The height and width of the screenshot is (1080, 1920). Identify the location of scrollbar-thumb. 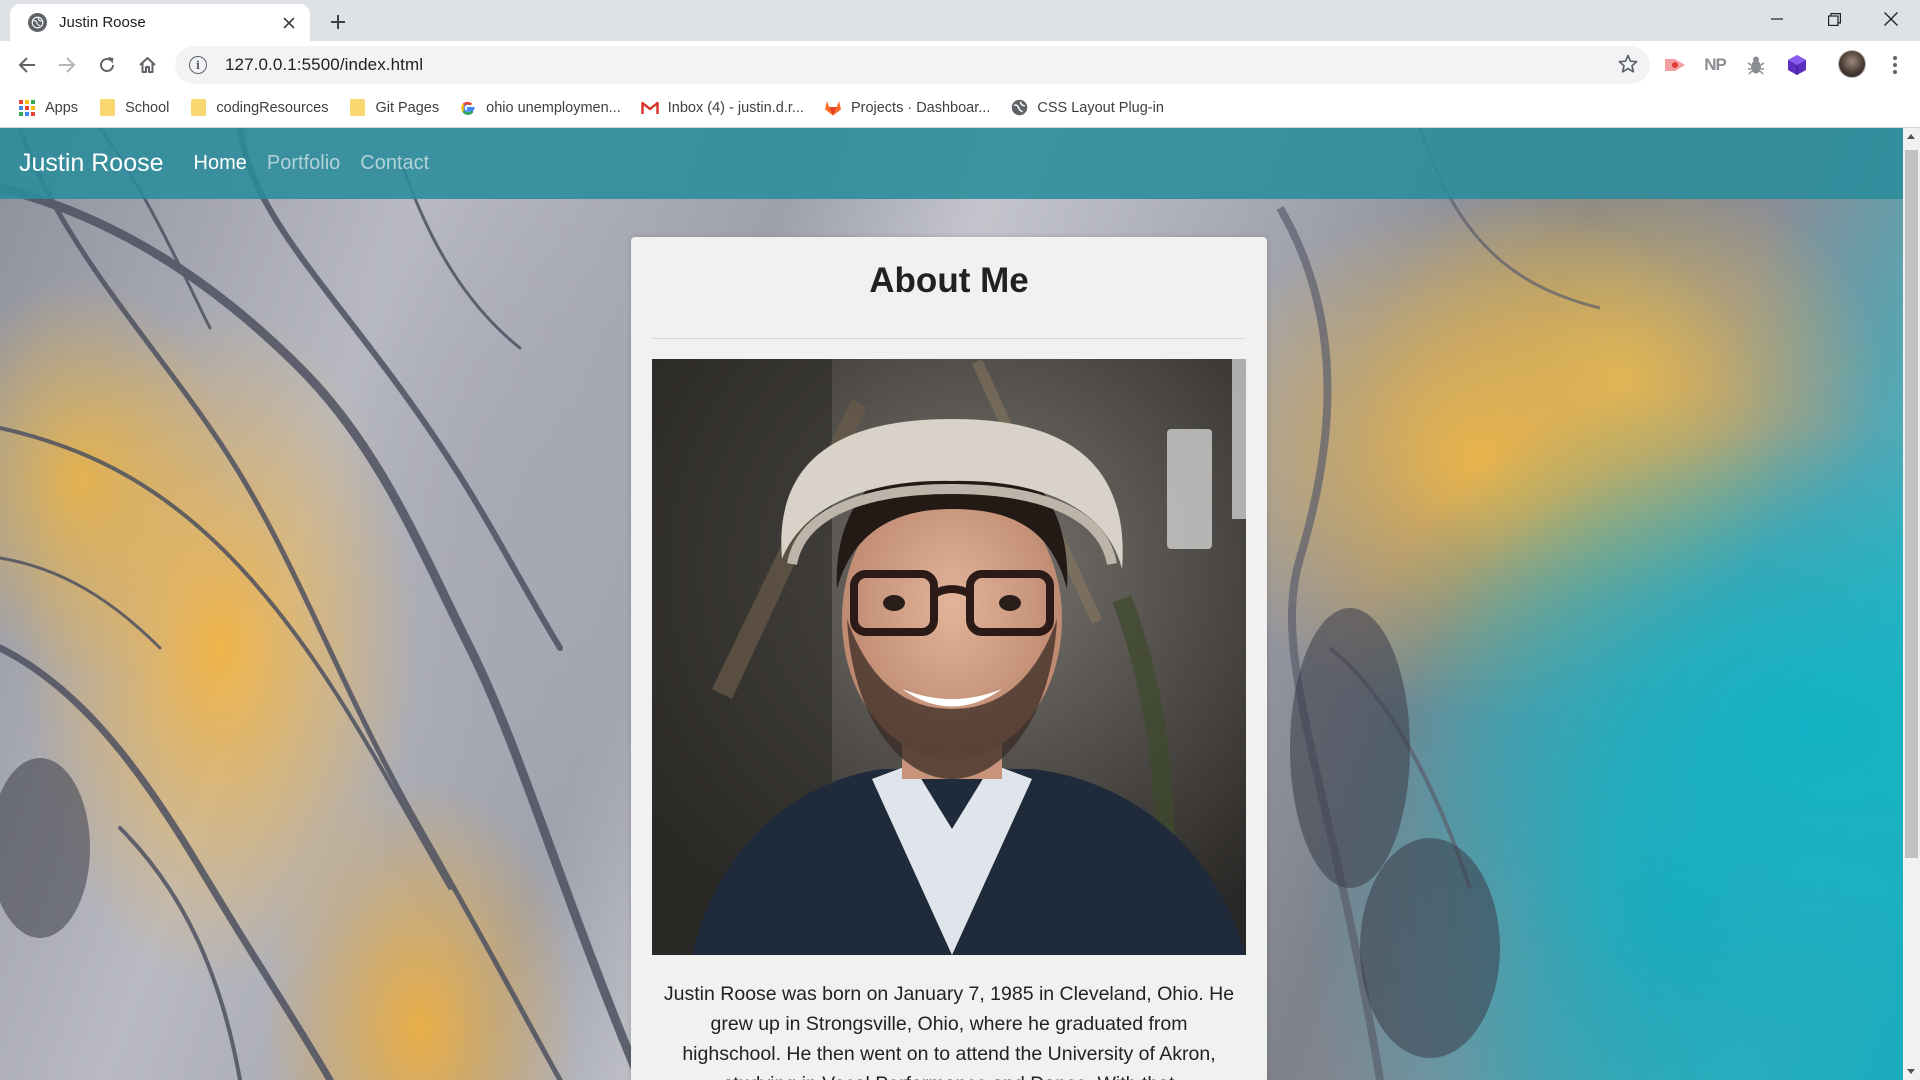
(1911, 504).